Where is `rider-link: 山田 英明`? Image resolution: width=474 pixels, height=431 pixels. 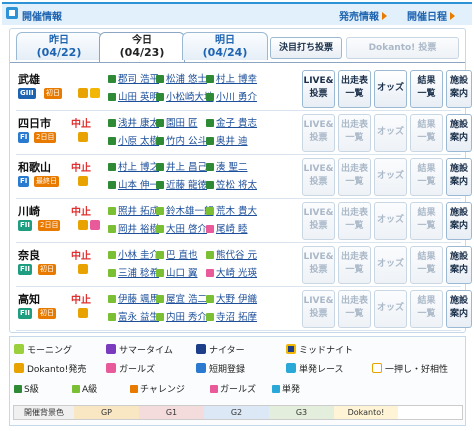 rider-link: 山田 英明 is located at coordinates (133, 96).